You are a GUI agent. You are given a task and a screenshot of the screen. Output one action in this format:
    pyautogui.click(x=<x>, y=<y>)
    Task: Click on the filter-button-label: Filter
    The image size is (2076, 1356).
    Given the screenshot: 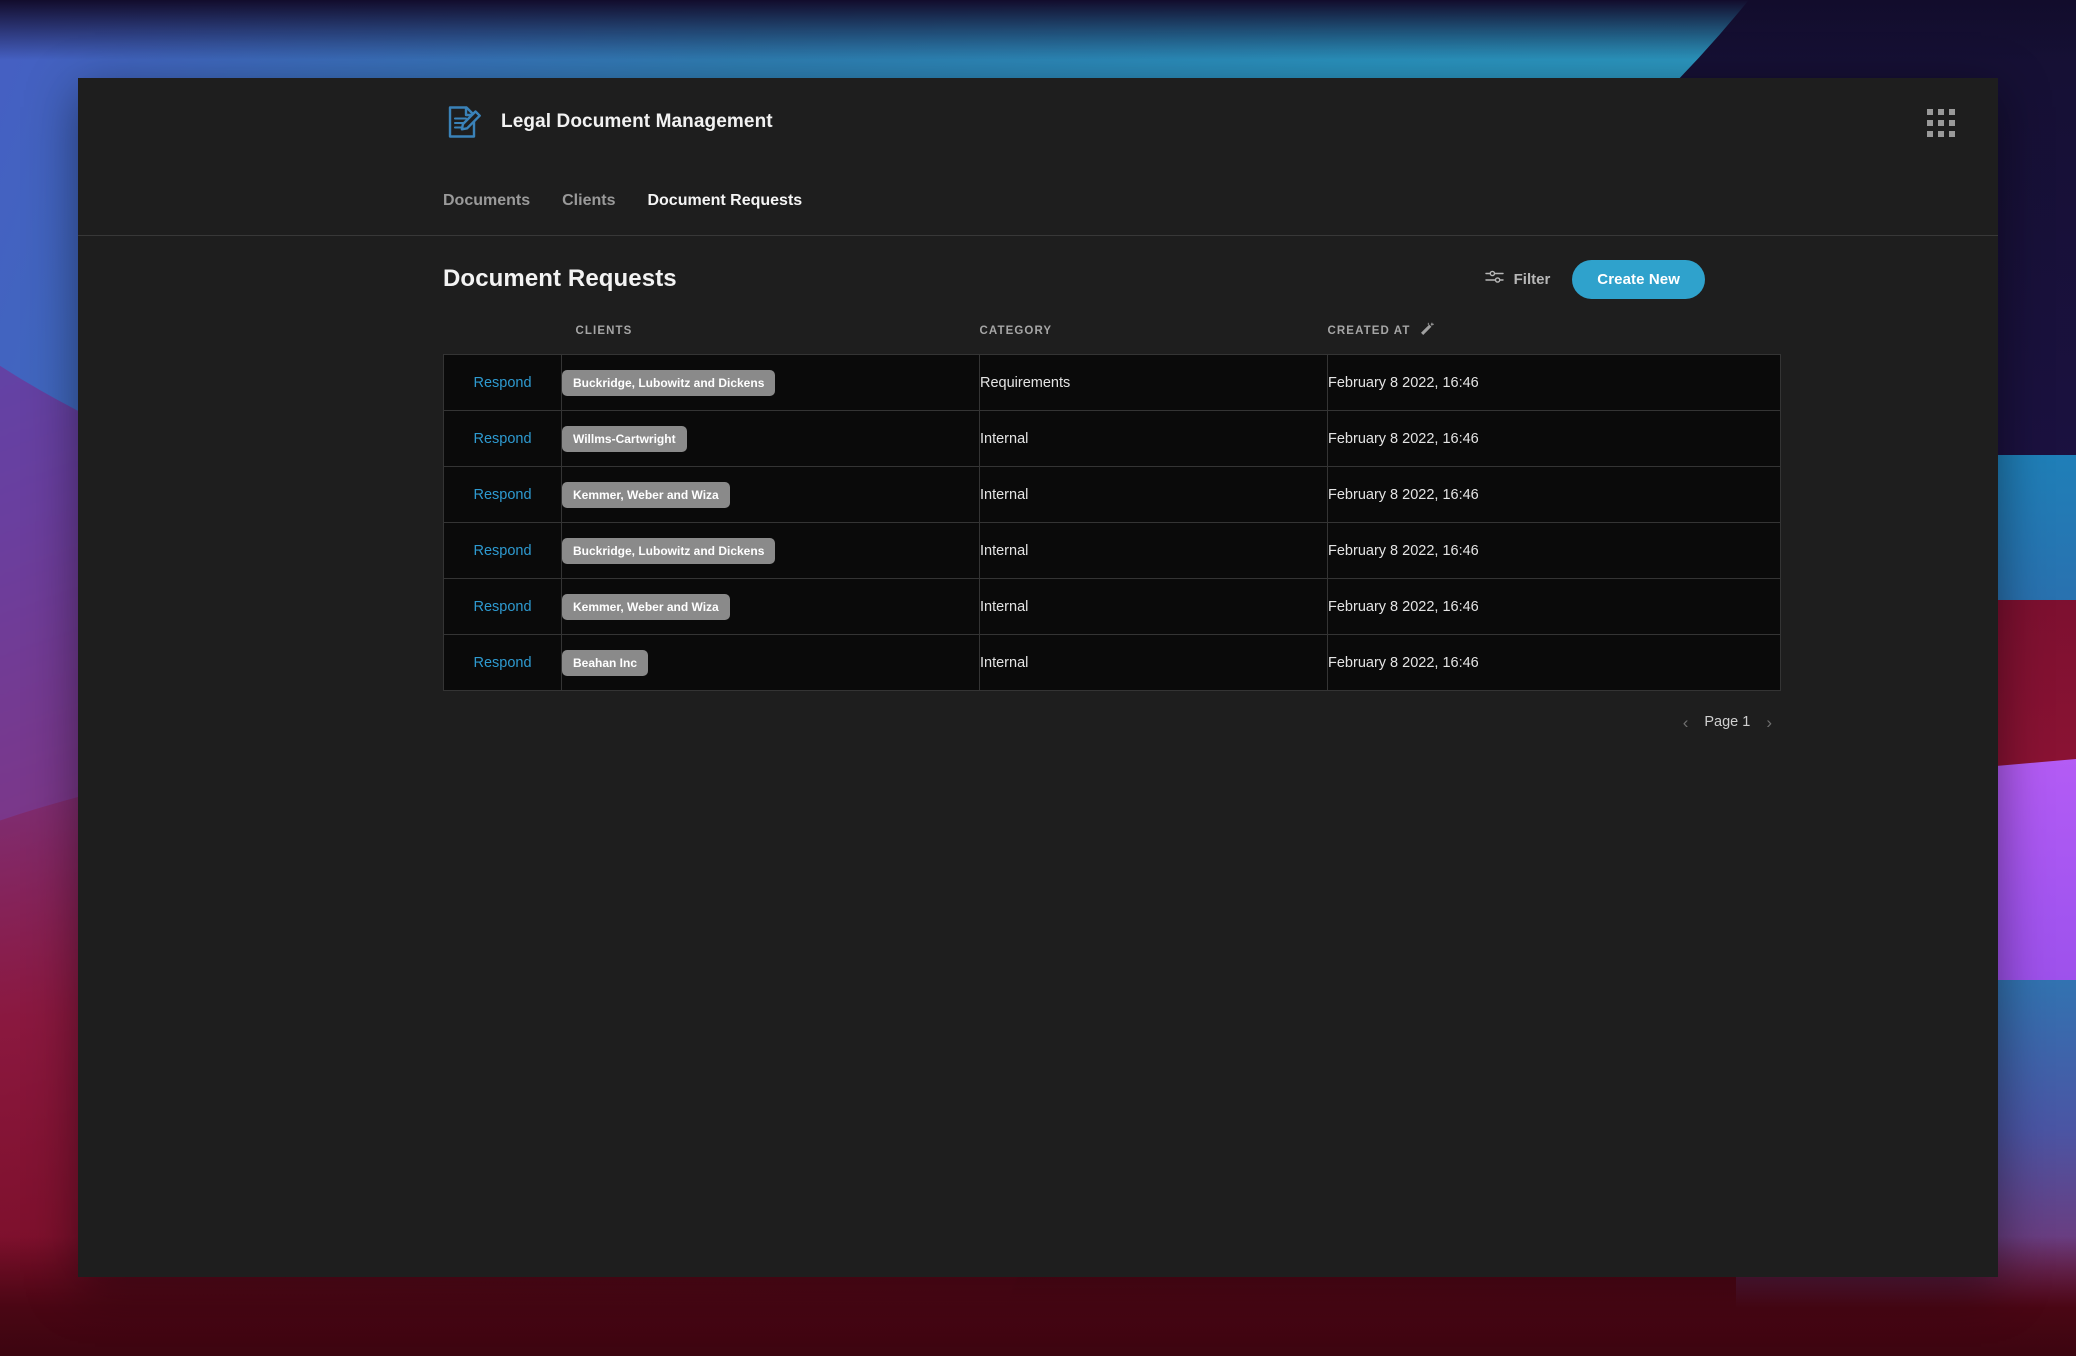 What is the action you would take?
    pyautogui.click(x=1532, y=279)
    